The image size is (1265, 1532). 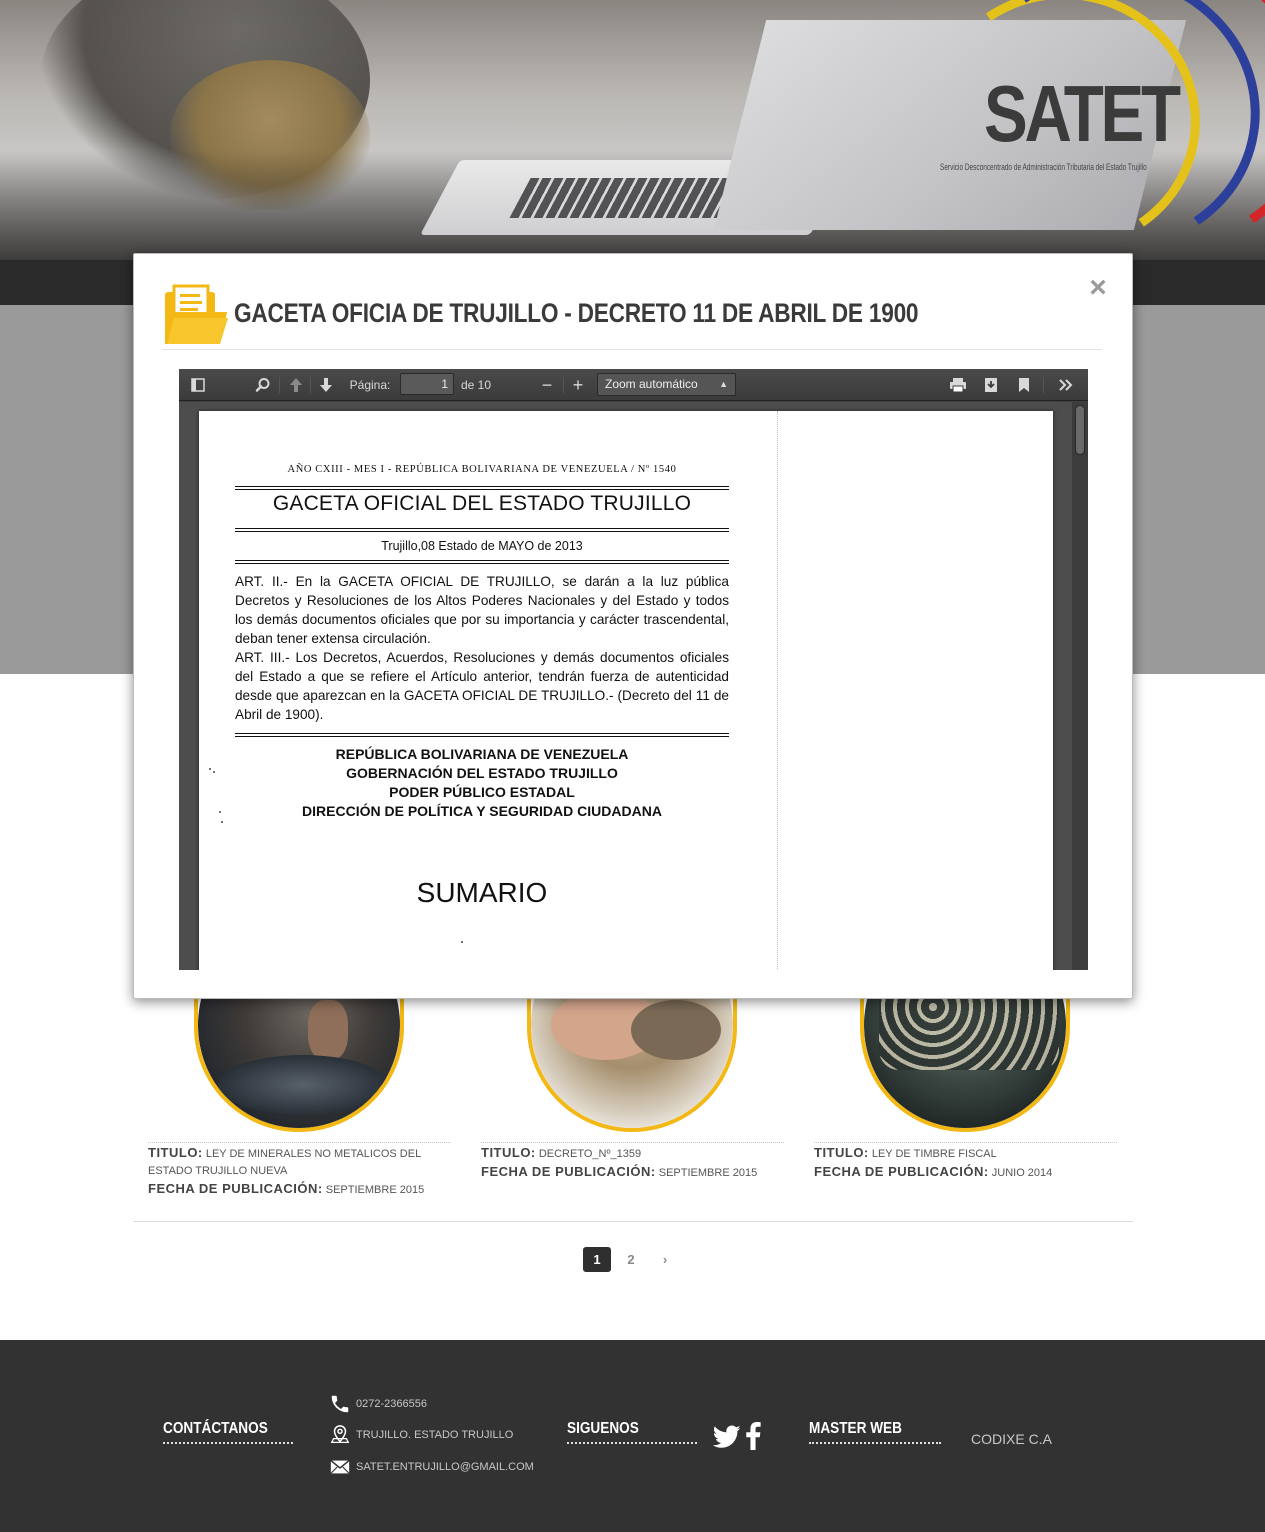 I want to click on footer-phone: 0272-2366556, so click(x=391, y=1404).